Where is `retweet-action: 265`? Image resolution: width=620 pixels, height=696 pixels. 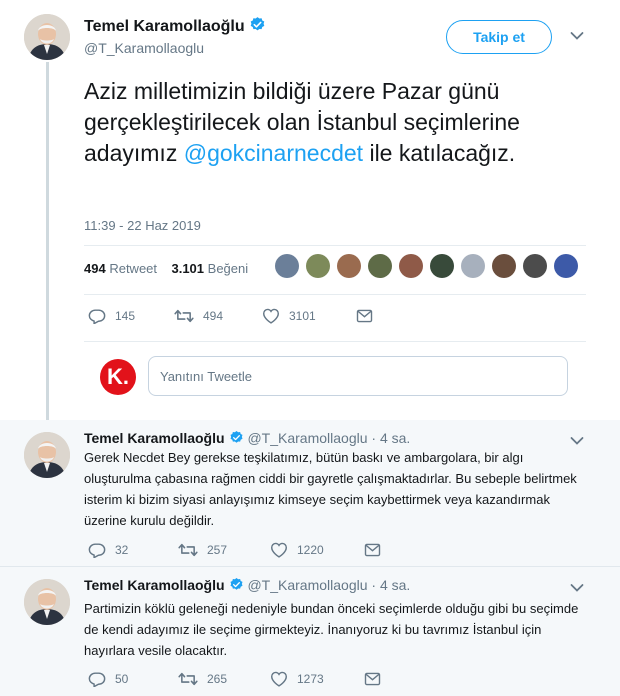 retweet-action: 265 is located at coordinates (210, 679).